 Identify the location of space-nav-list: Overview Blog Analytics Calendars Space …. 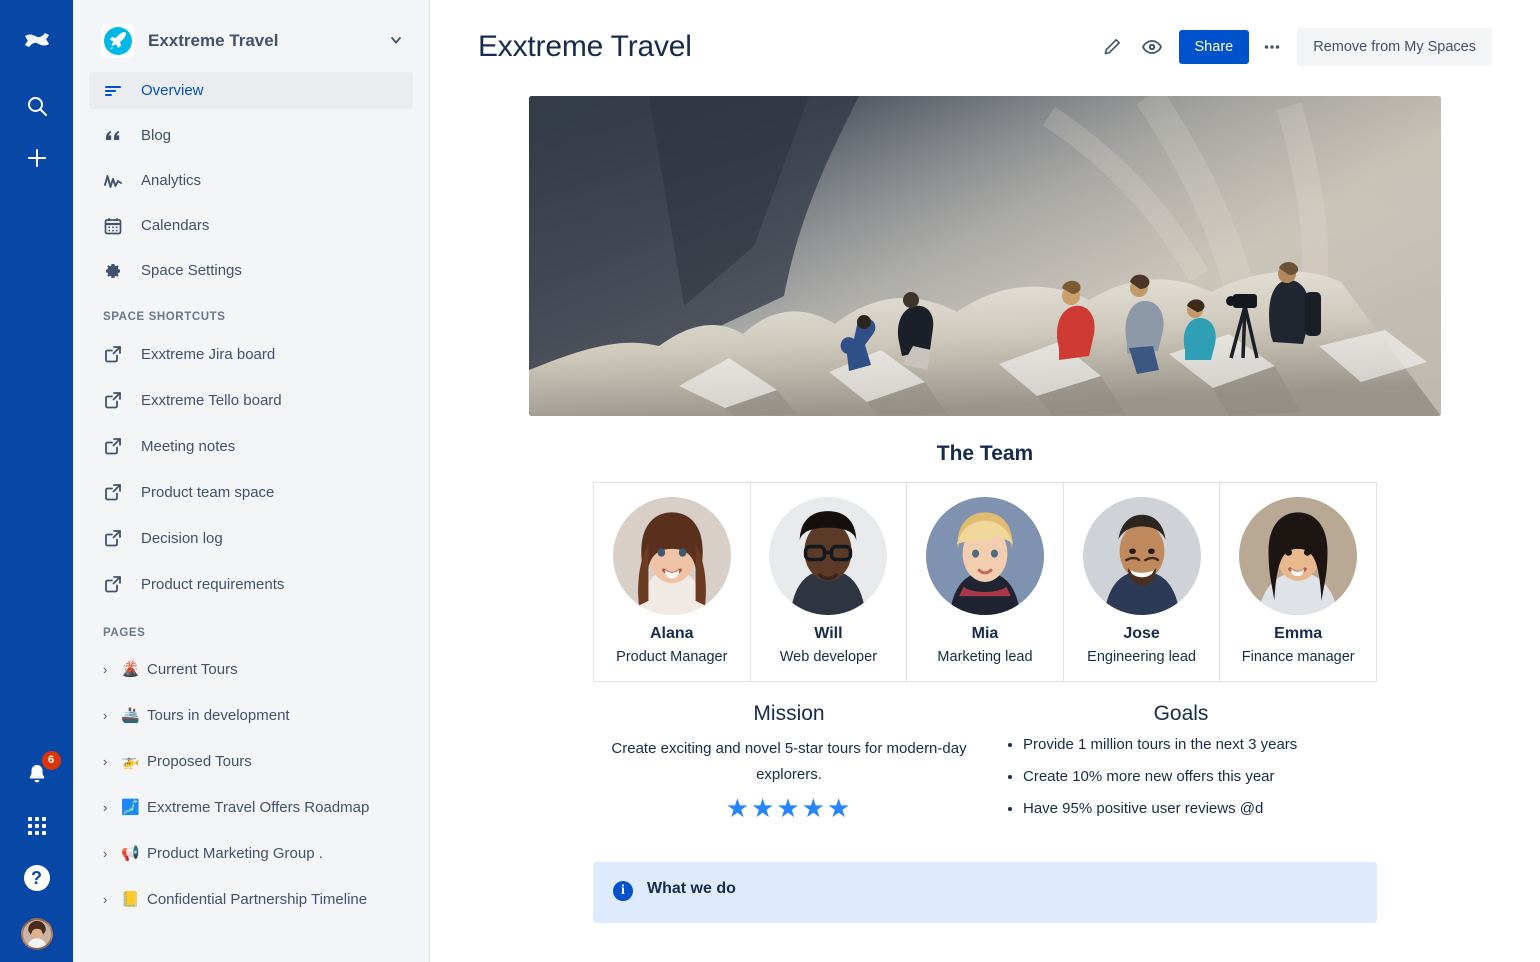
(251, 180).